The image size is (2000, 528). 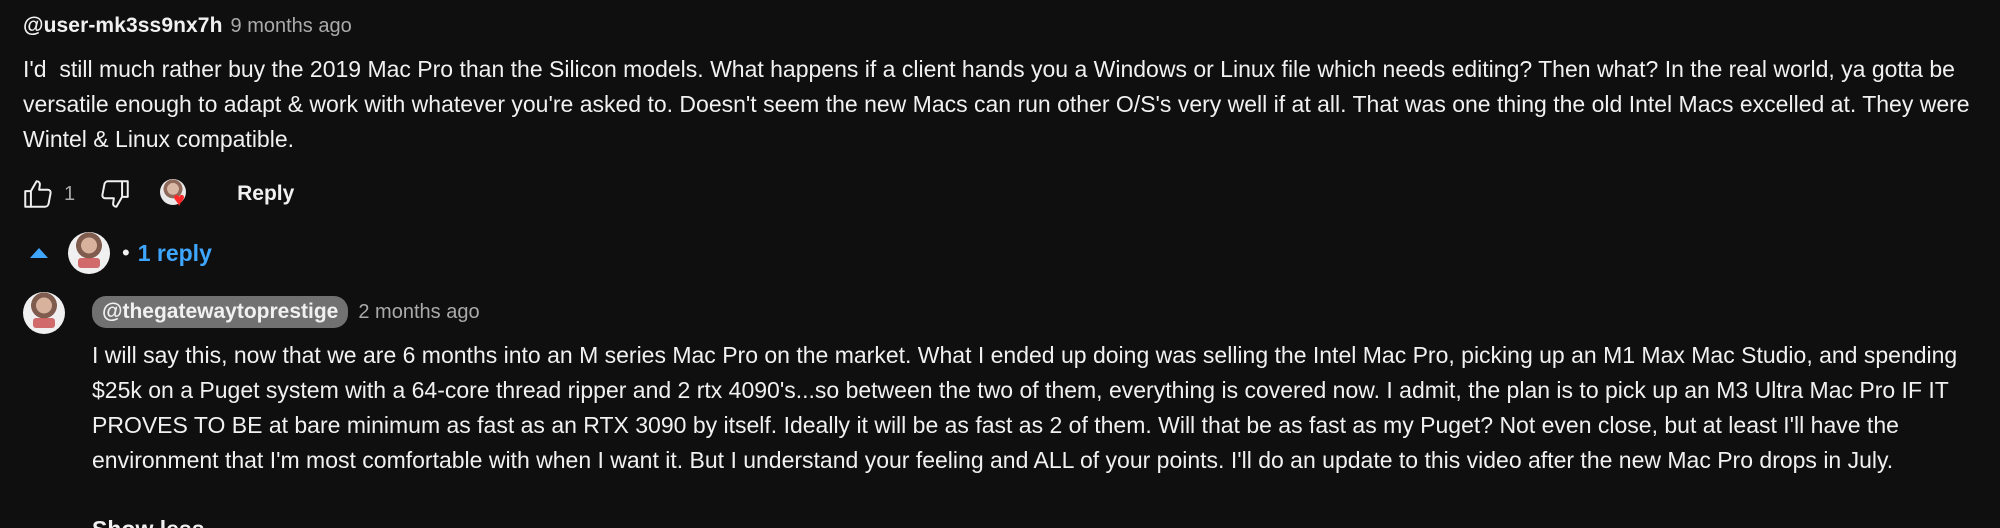 What do you see at coordinates (70, 193) in the screenshot?
I see `like-count: 1` at bounding box center [70, 193].